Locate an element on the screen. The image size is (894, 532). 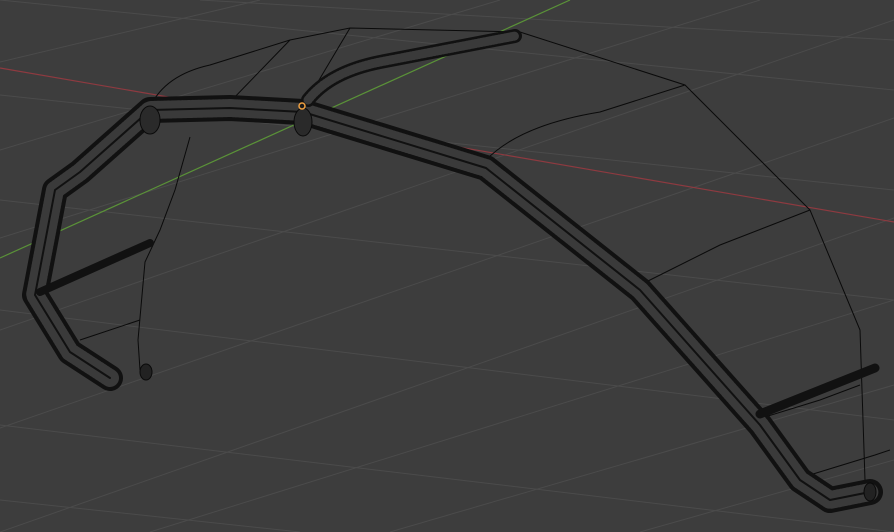
object-origin-icon is located at coordinates (302, 106).